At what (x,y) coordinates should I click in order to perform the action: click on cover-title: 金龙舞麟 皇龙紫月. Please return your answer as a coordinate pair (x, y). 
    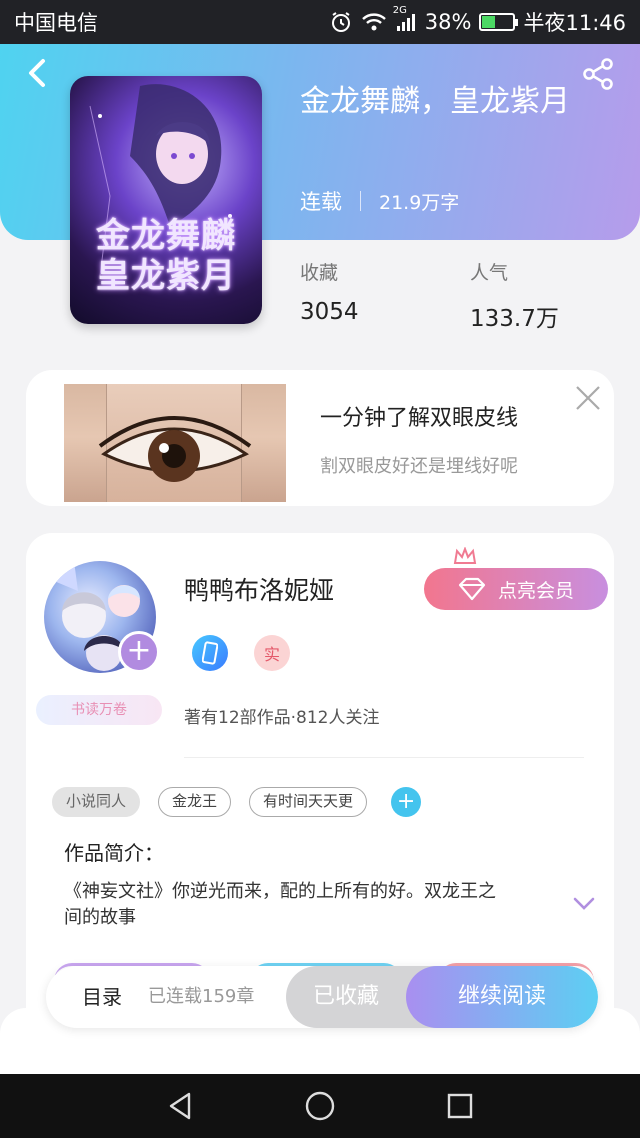
    Looking at the image, I should click on (166, 256).